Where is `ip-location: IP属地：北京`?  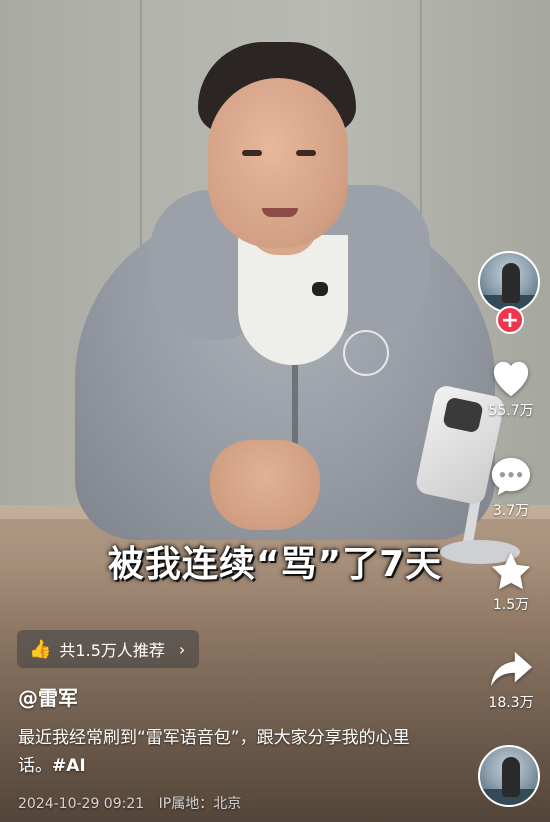
ip-location: IP属地：北京 is located at coordinates (200, 804).